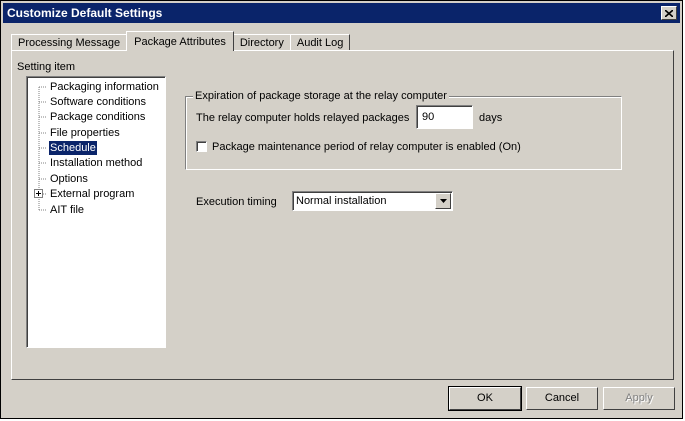 Image resolution: width=685 pixels, height=421 pixels. I want to click on maintenance-checkbox, so click(201, 146).